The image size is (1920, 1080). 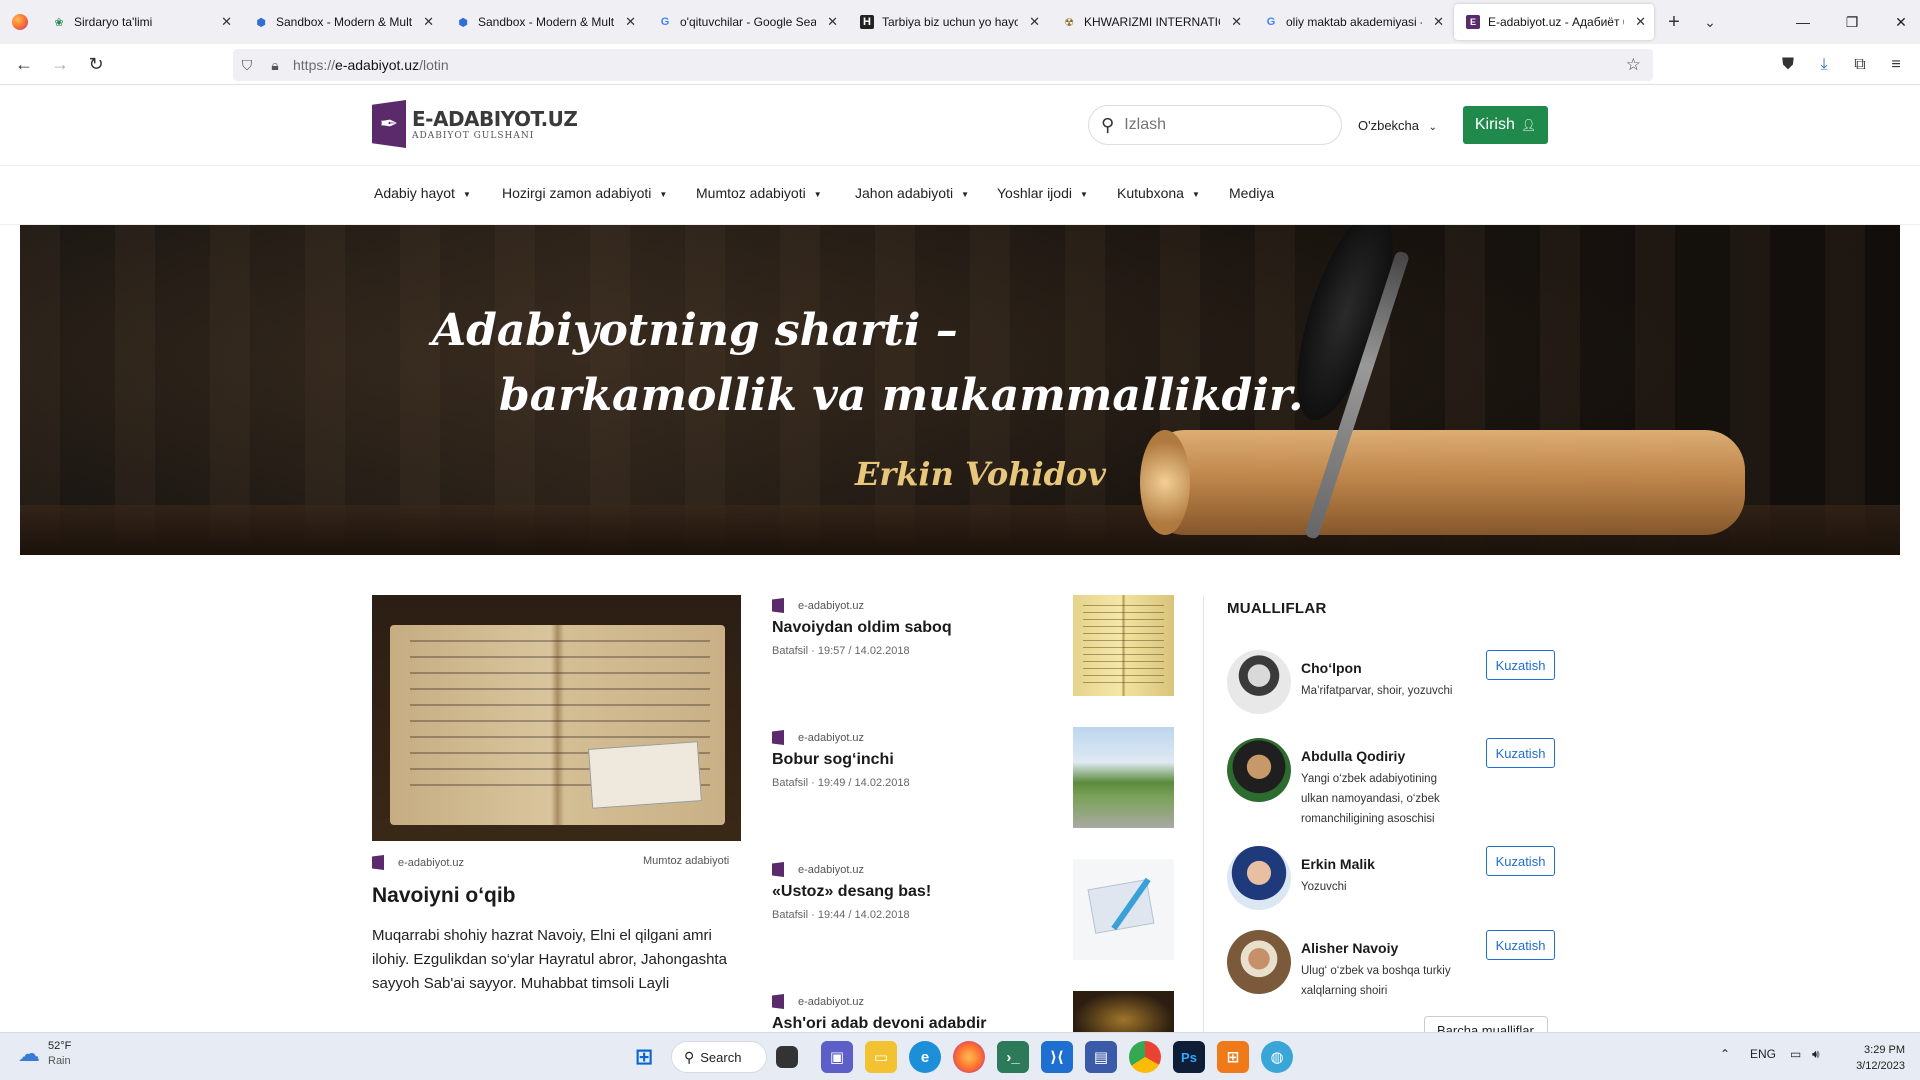 I want to click on vscode-icon: ⟩⟨, so click(x=1057, y=1057).